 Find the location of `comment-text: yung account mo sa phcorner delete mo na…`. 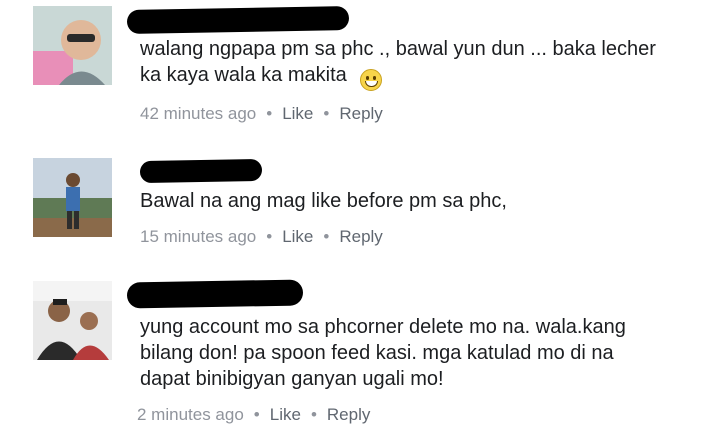

comment-text: yung account mo sa phcorner delete mo na… is located at coordinates (383, 353).